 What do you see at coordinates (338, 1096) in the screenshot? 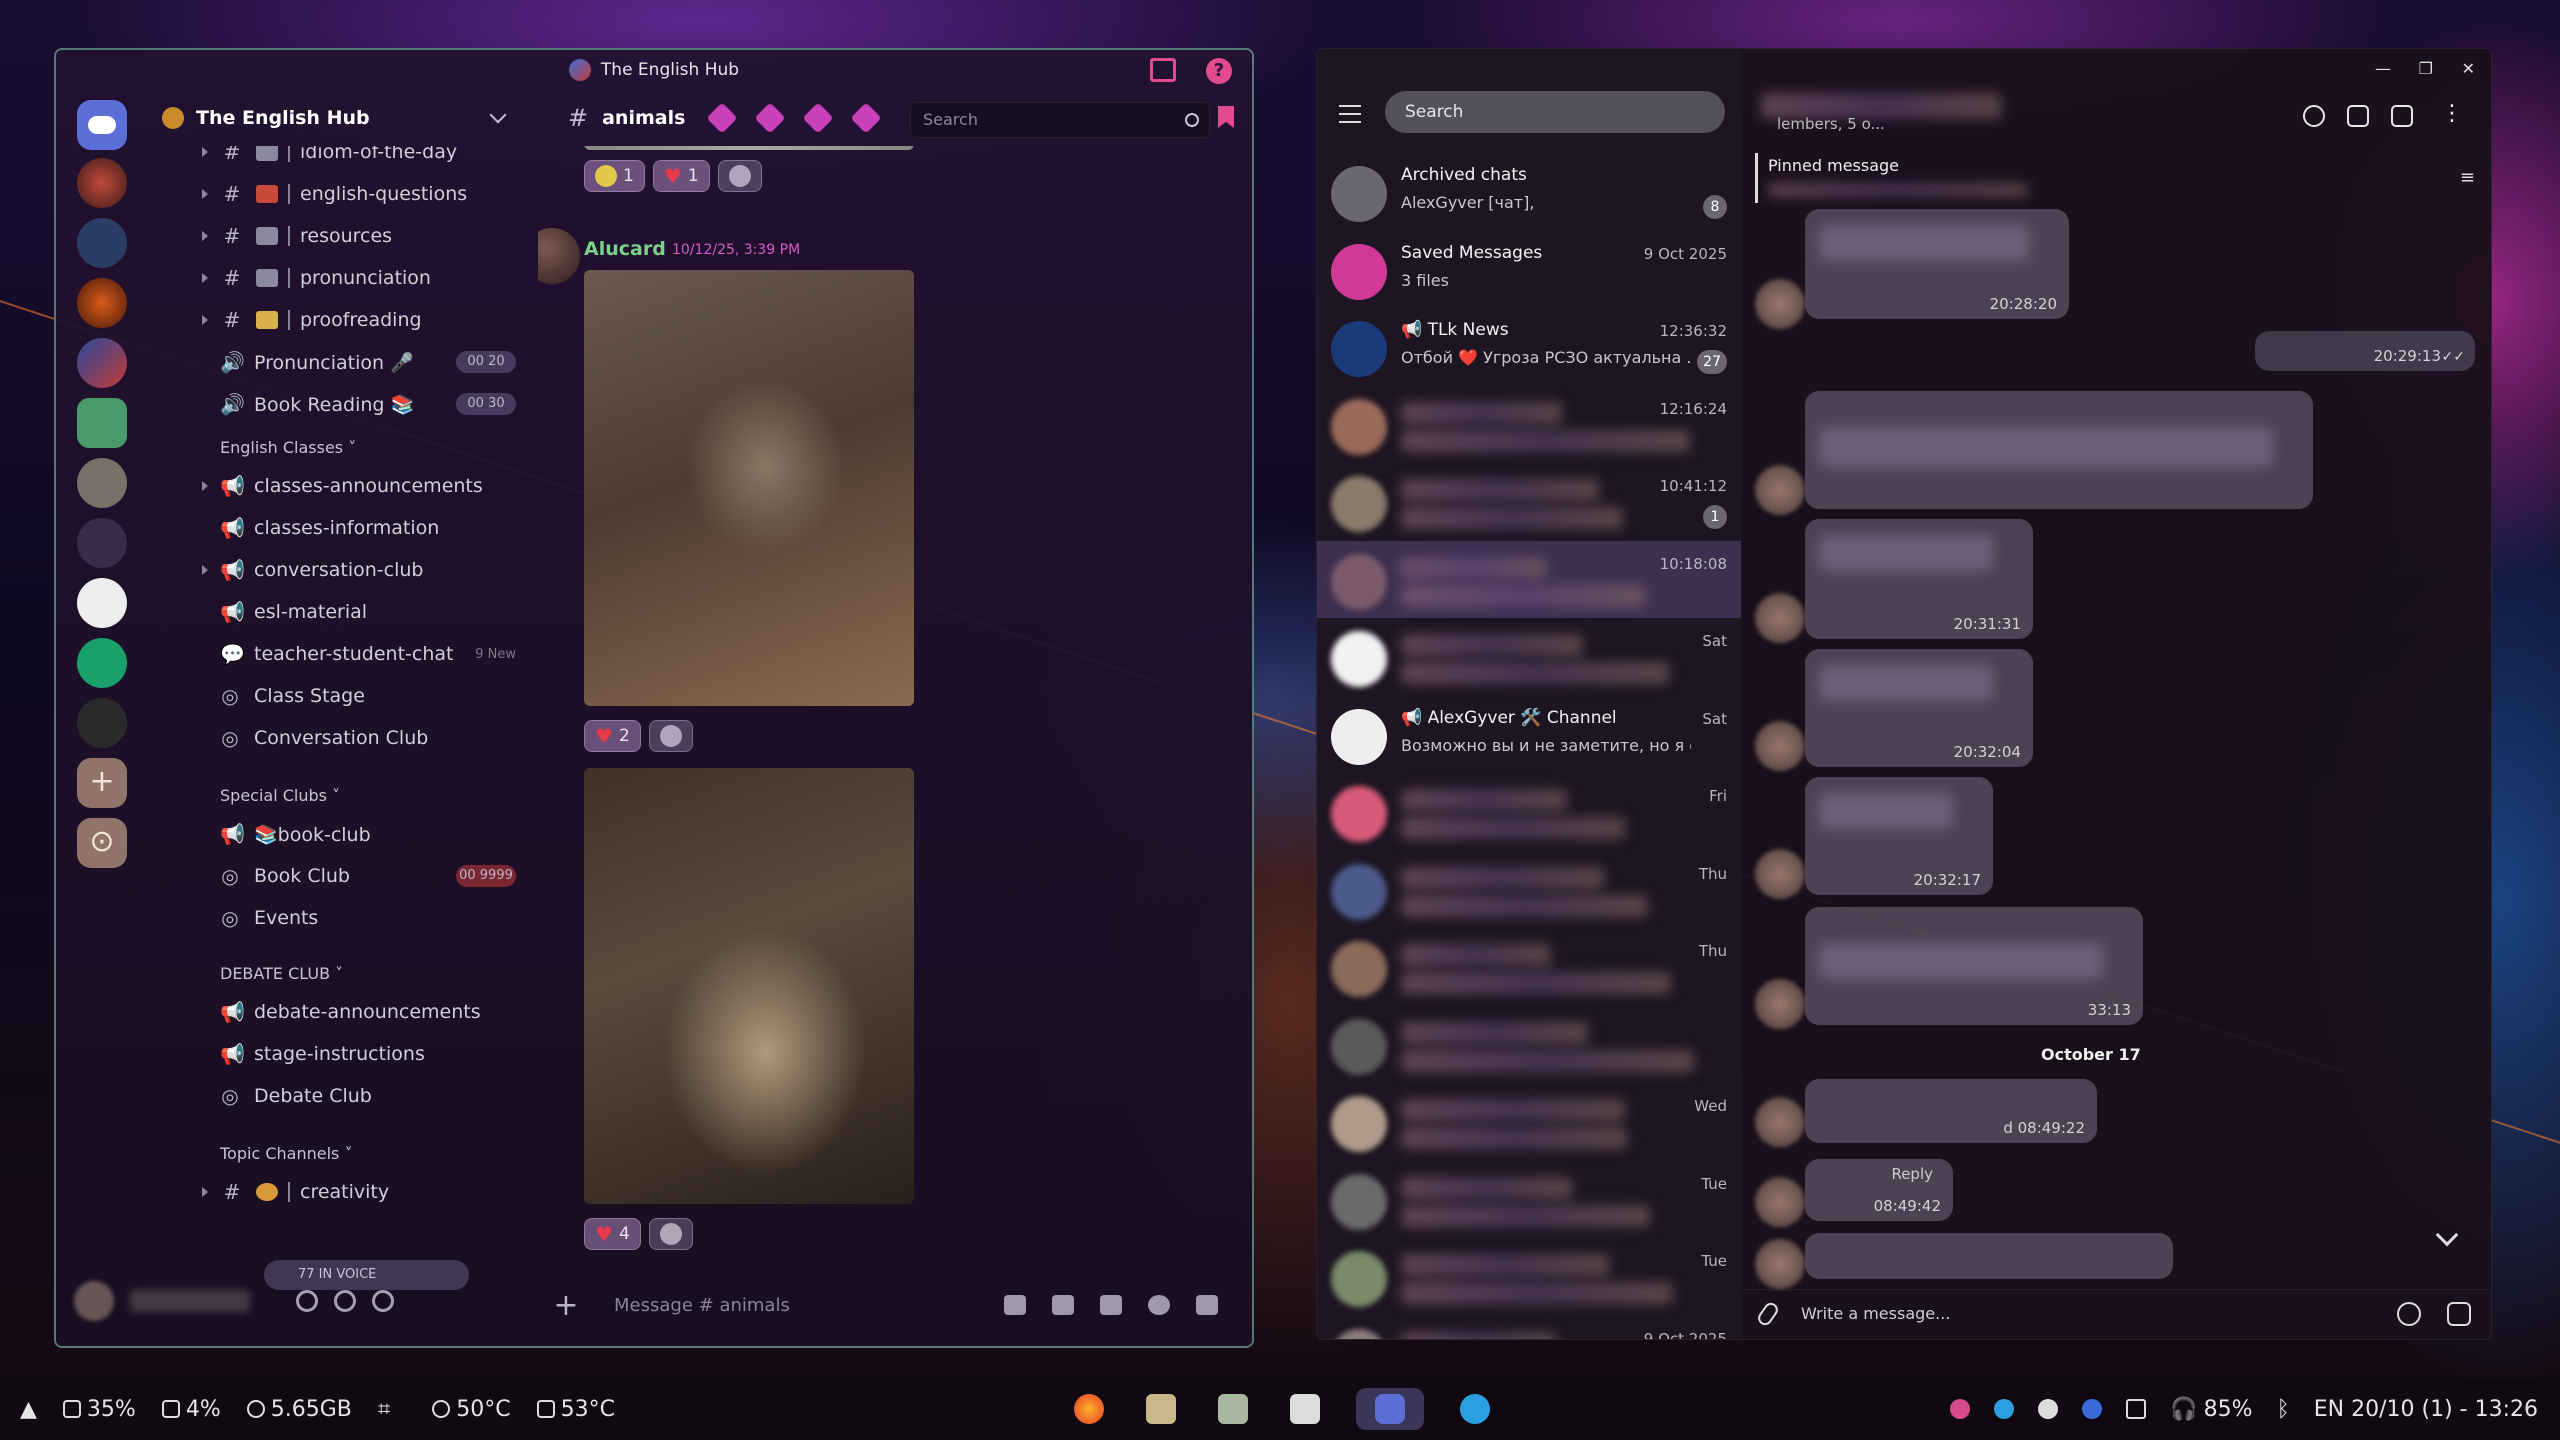
I see `stage-debate-club: ◎ Debate Club` at bounding box center [338, 1096].